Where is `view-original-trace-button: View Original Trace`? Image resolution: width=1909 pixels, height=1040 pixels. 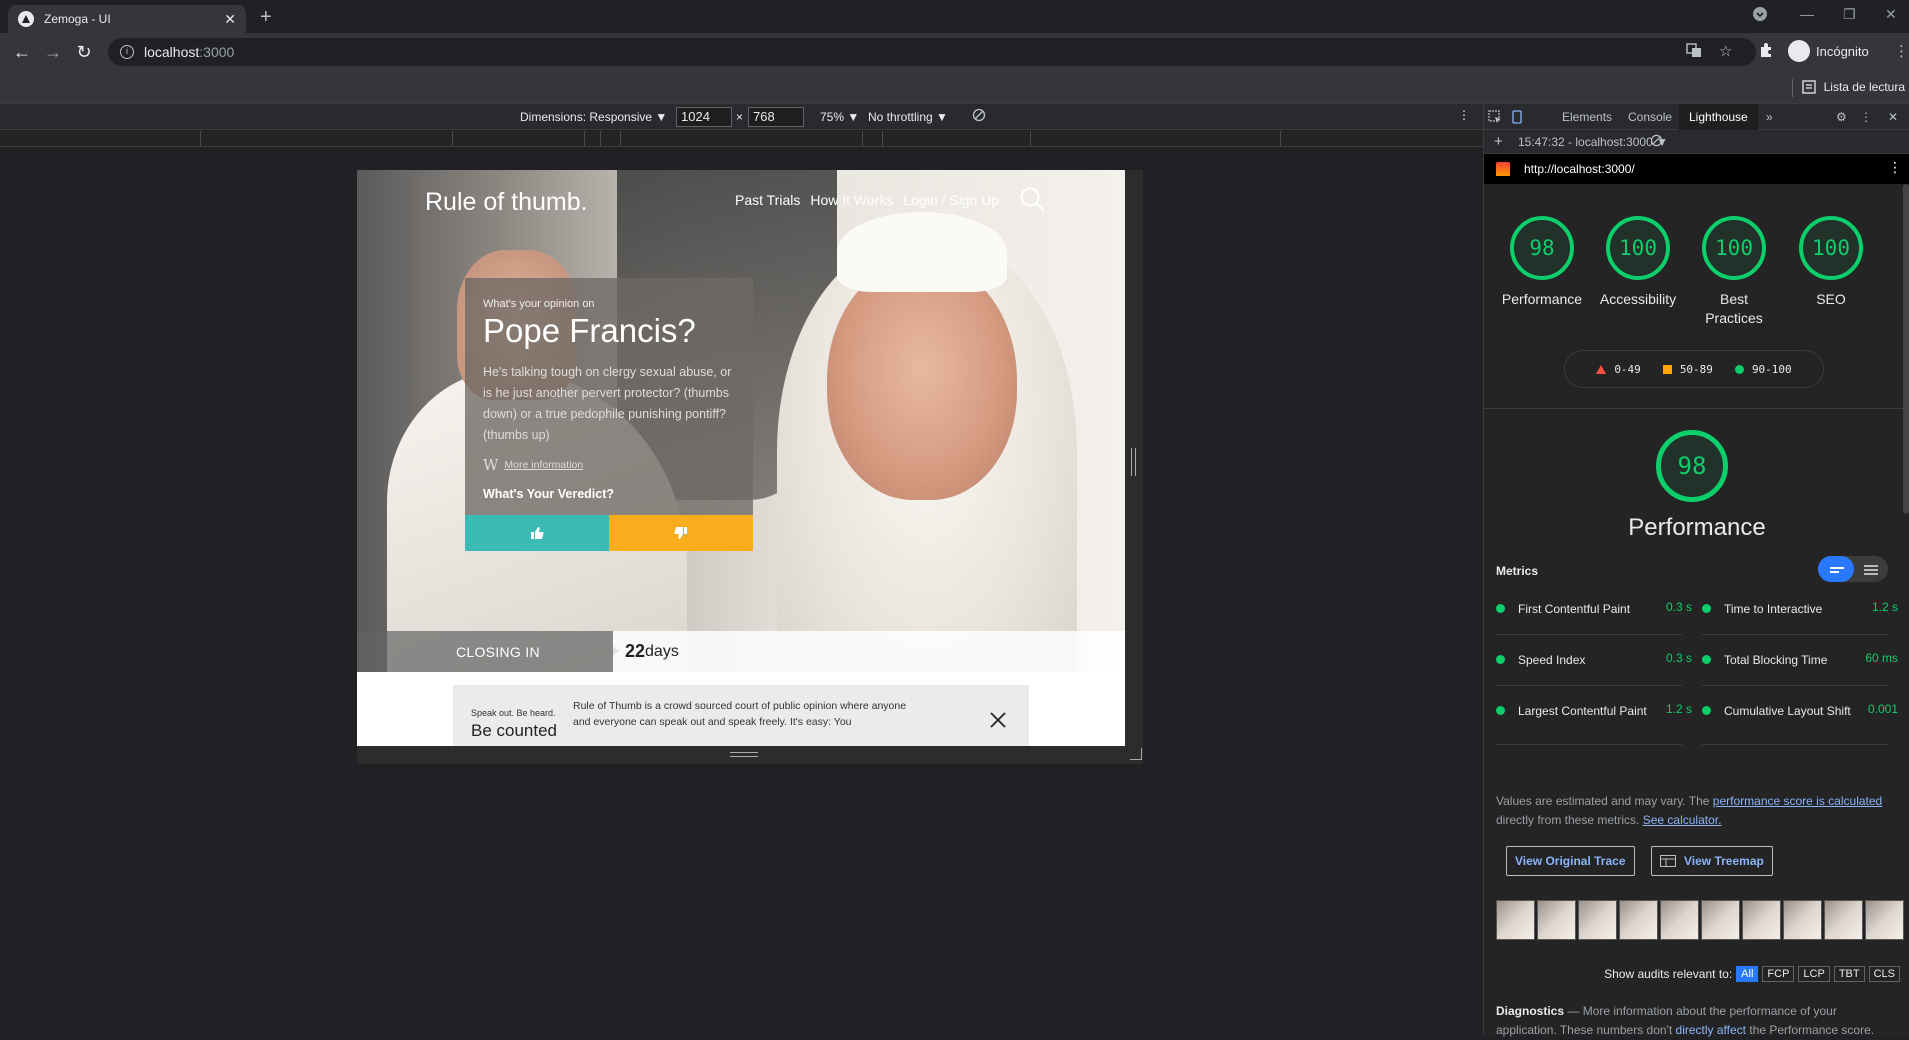
view-original-trace-button: View Original Trace is located at coordinates (1570, 861).